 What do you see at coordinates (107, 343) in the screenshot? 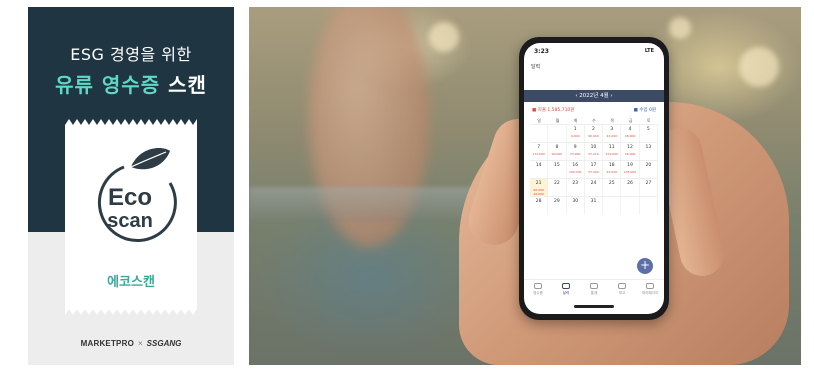
I see `partner-marketpro-logo: MARKETPRO` at bounding box center [107, 343].